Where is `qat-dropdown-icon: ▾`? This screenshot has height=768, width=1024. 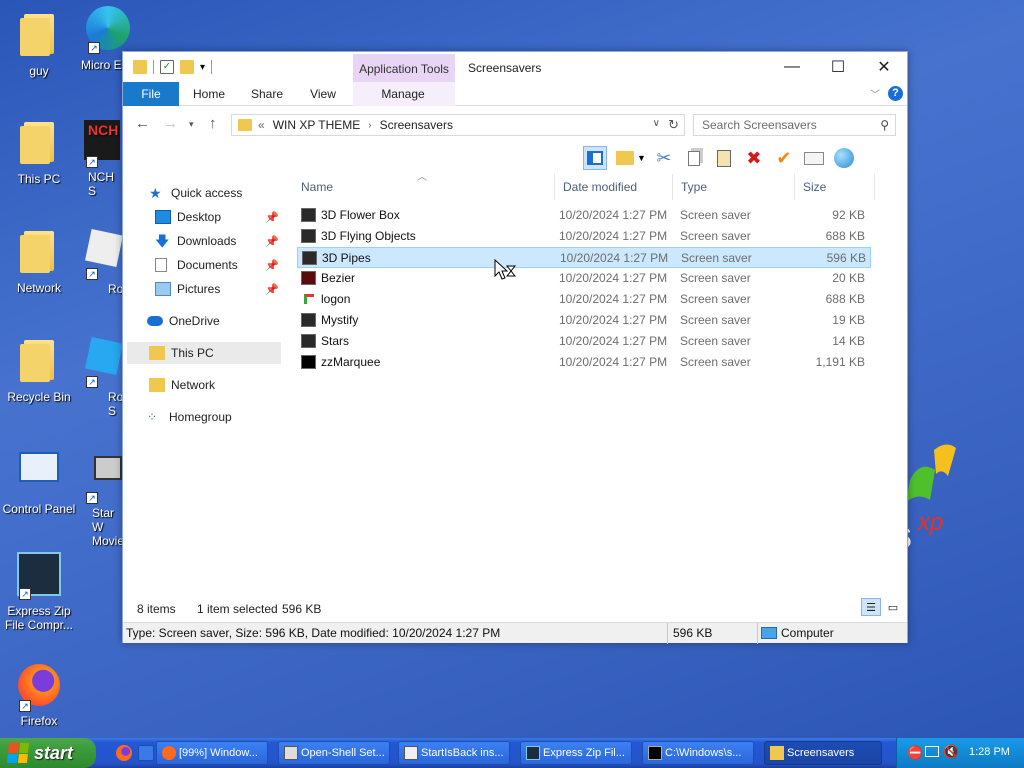 qat-dropdown-icon: ▾ is located at coordinates (202, 67).